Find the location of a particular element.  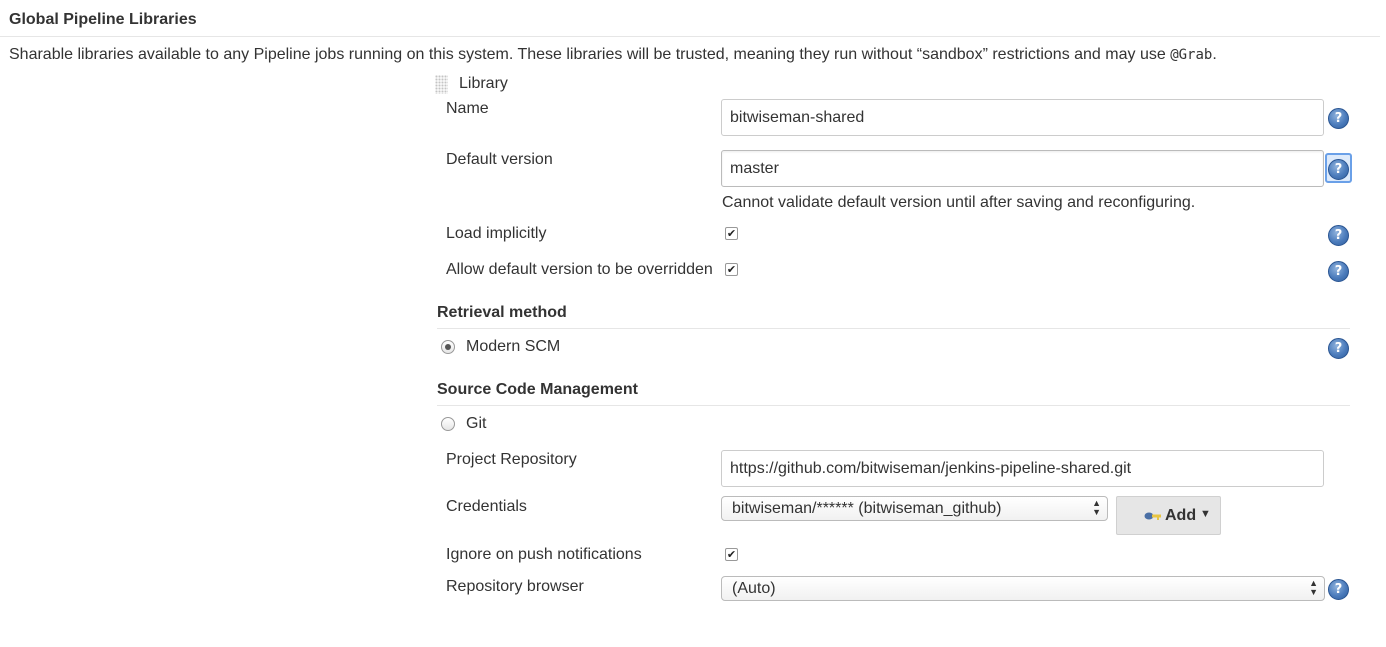

add-button-label: Add is located at coordinates (1181, 515).